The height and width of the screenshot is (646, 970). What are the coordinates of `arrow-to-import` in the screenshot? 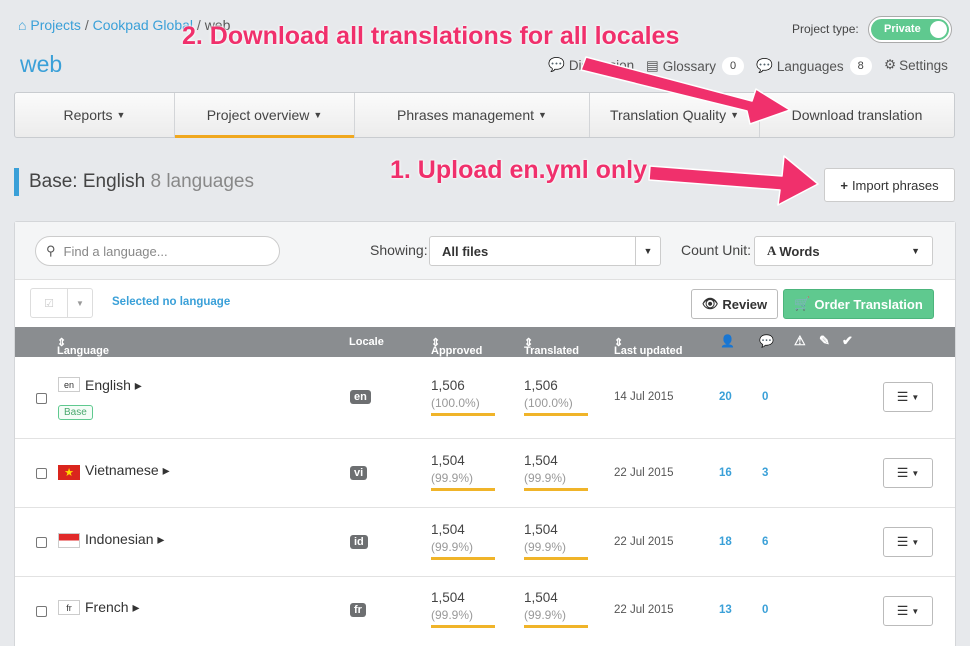 It's located at (733, 180).